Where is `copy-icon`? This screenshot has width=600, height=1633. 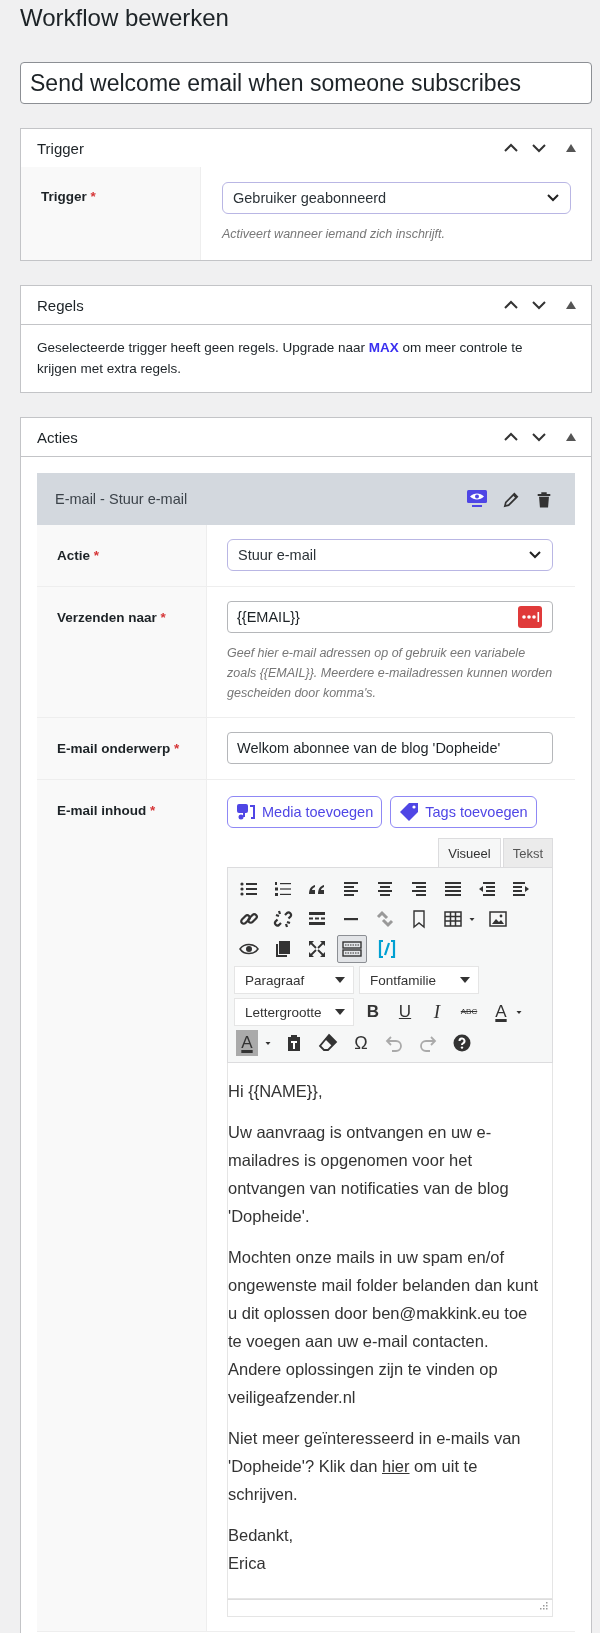
copy-icon is located at coordinates (283, 949).